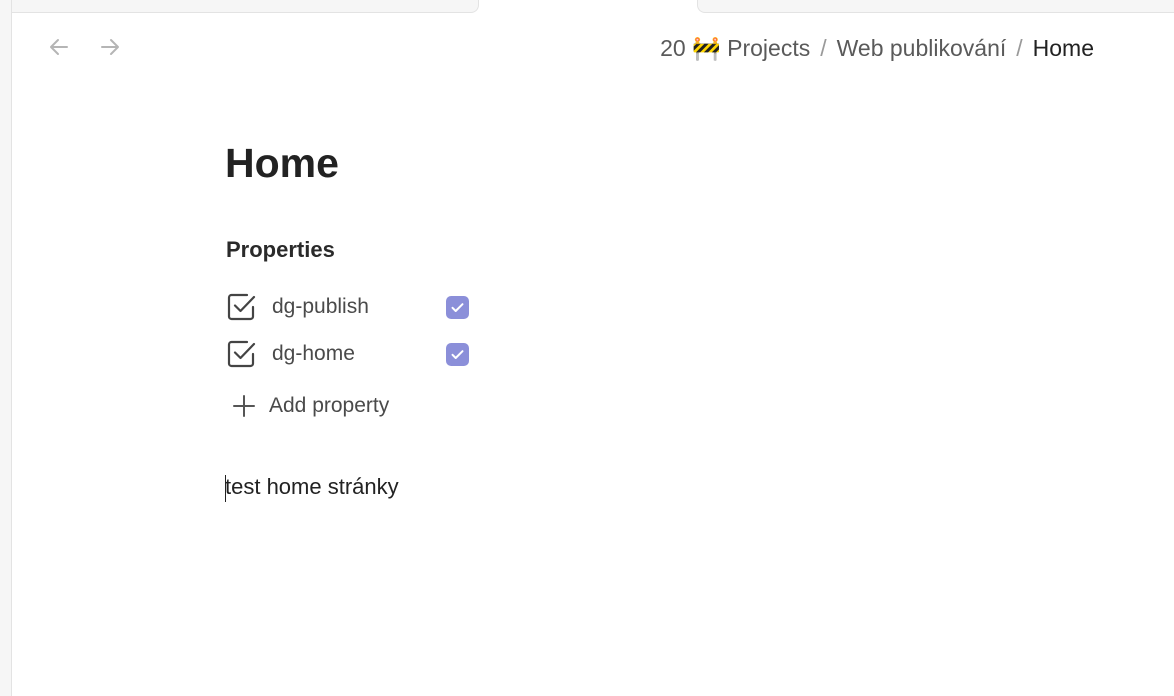  Describe the element at coordinates (225, 488) in the screenshot. I see `text-cursor` at that location.